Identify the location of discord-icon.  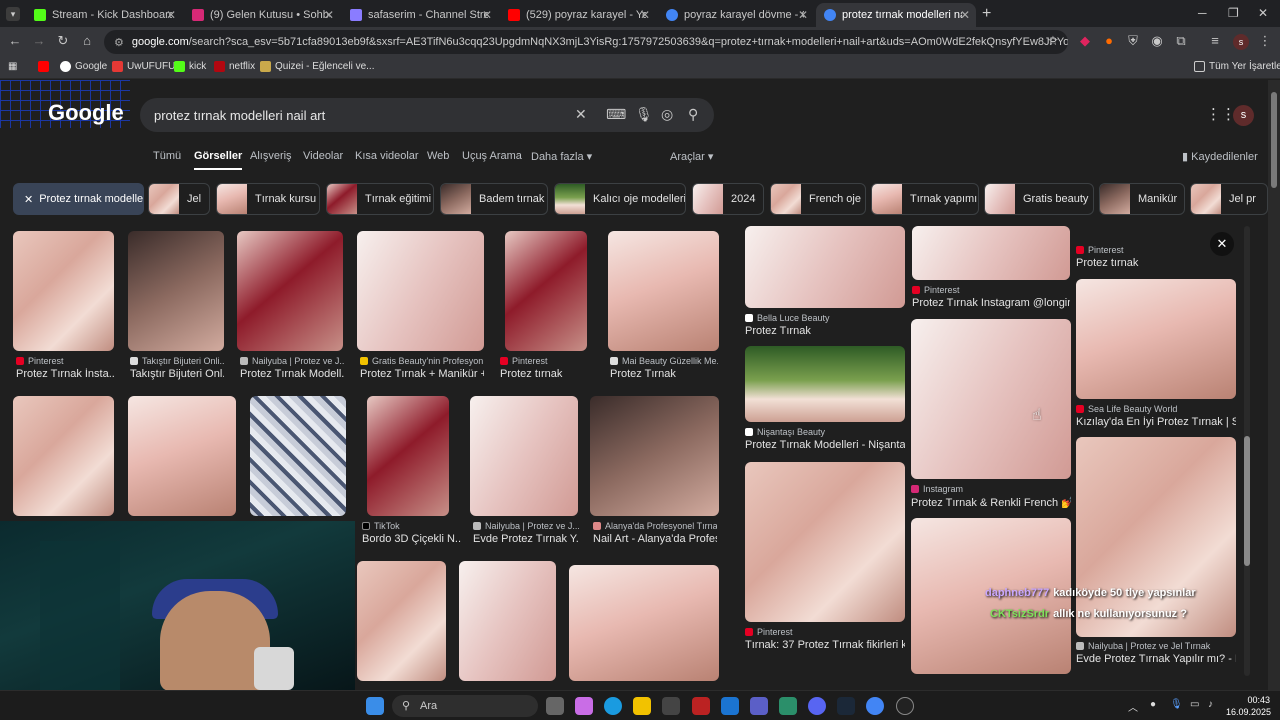
(817, 706).